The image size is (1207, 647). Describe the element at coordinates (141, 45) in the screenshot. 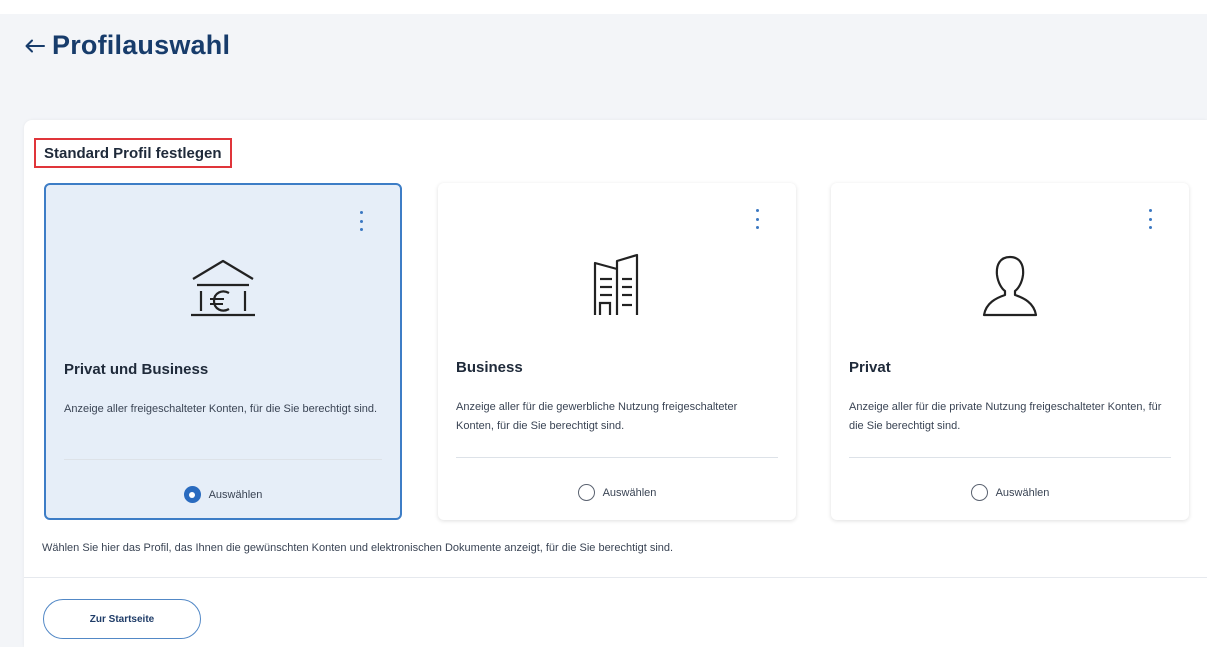

I see `page-title: Profilauswahl` at that location.